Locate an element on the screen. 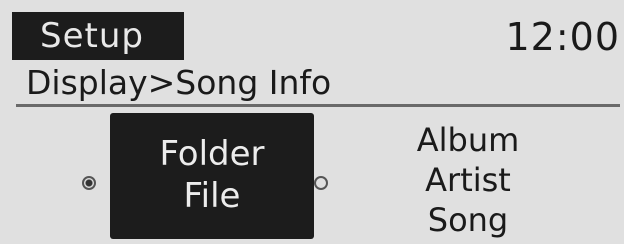  option-folder-file-line-2: File is located at coordinates (212, 196).